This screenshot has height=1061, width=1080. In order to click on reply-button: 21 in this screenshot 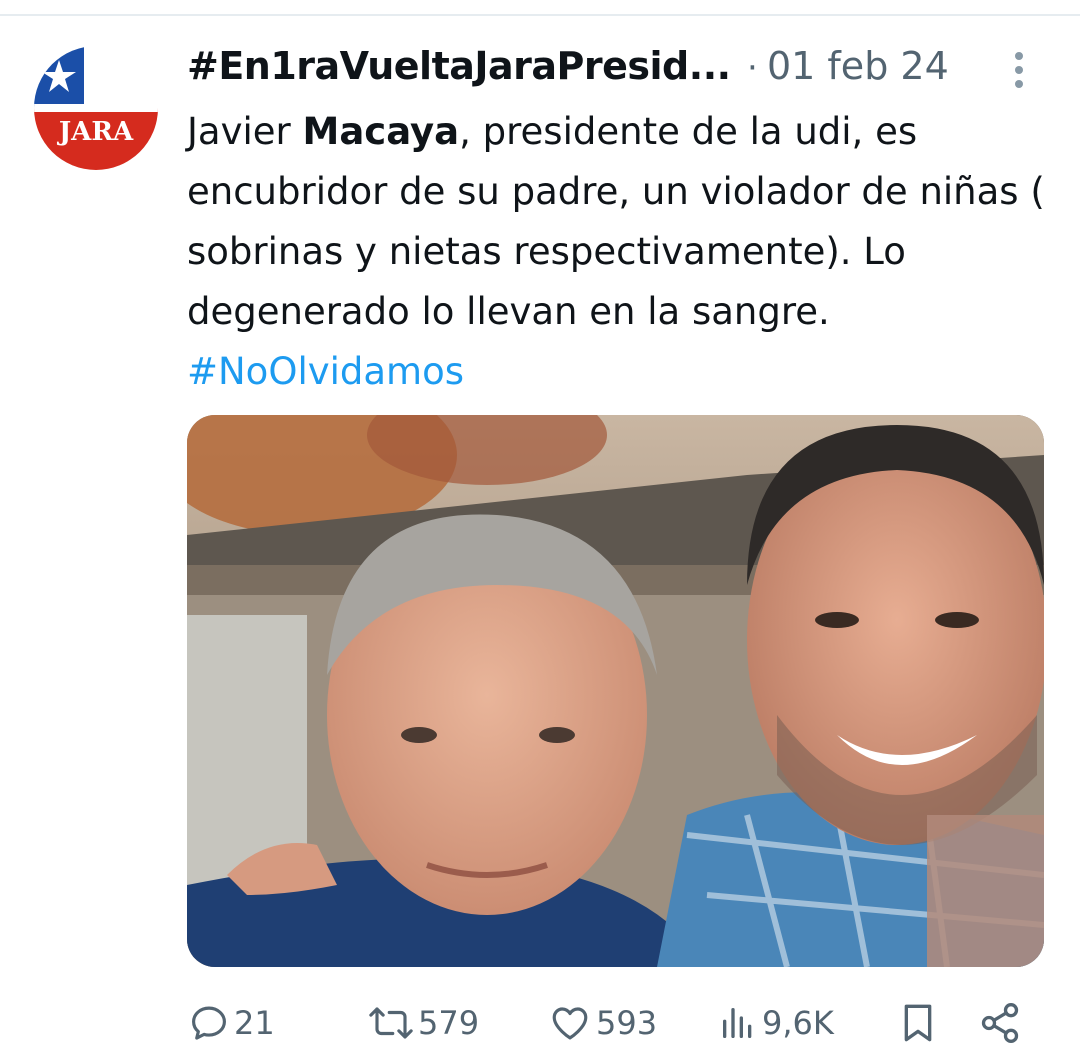, I will do `click(231, 1023)`.